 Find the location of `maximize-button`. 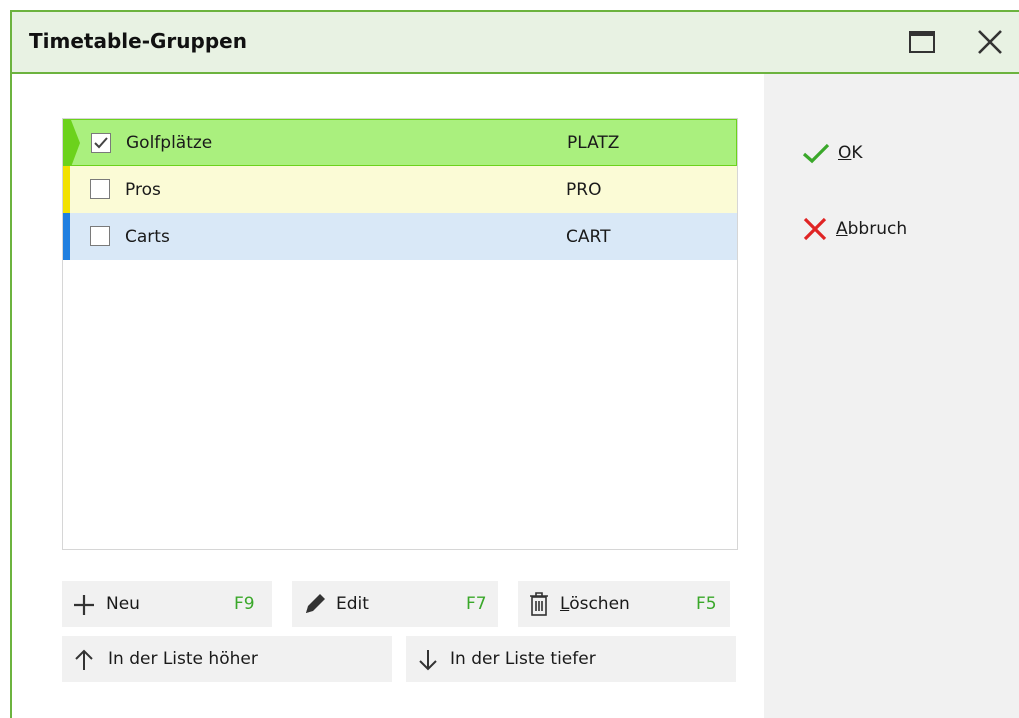

maximize-button is located at coordinates (922, 42).